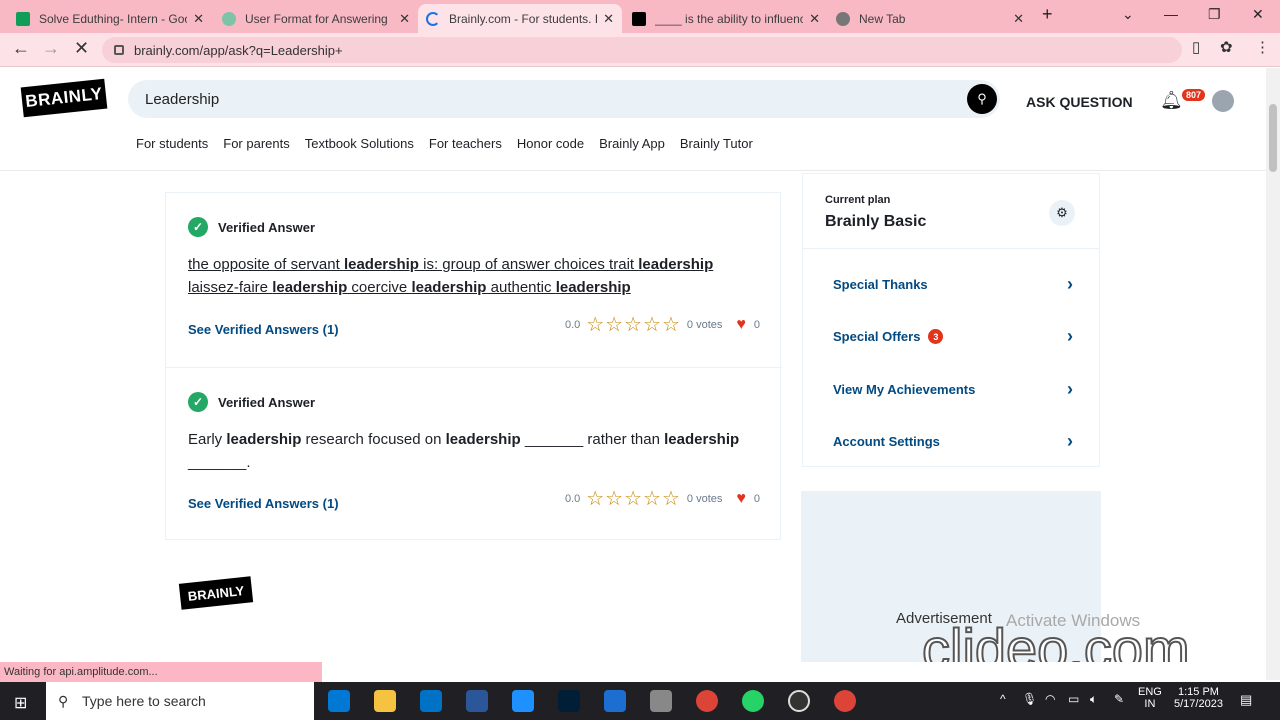  I want to click on brainly-logo: BRAINLY, so click(64, 98).